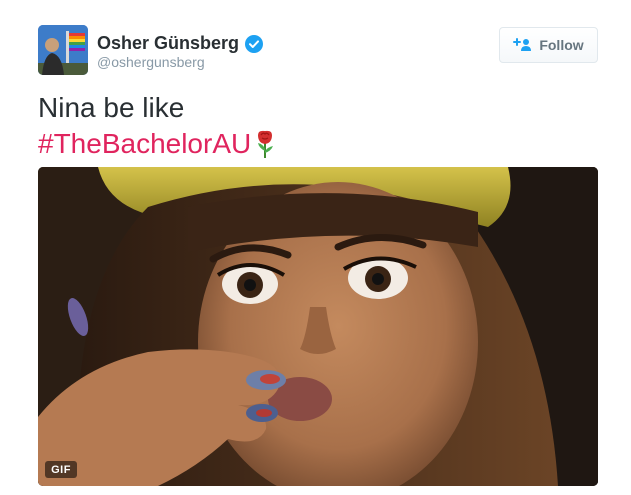  I want to click on hashtag-line: #TheBachelorAU, so click(157, 144).